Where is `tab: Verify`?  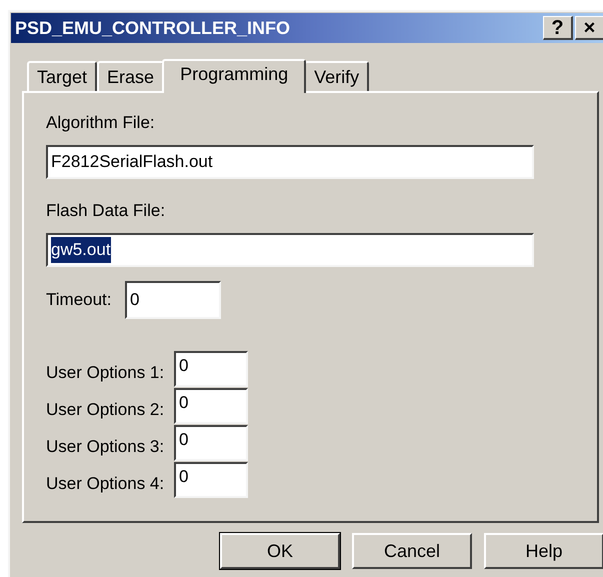 tab: Verify is located at coordinates (337, 76).